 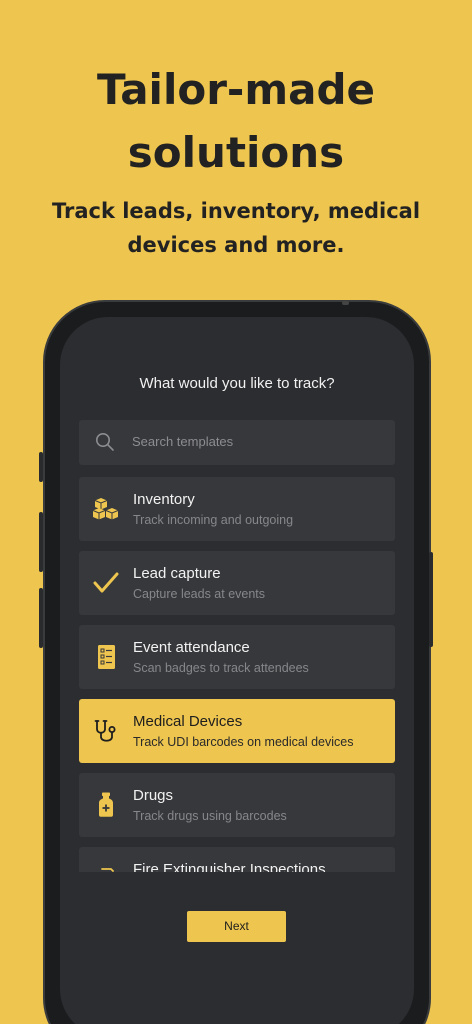 I want to click on hero-title-line1: Tailor-made, so click(x=236, y=89).